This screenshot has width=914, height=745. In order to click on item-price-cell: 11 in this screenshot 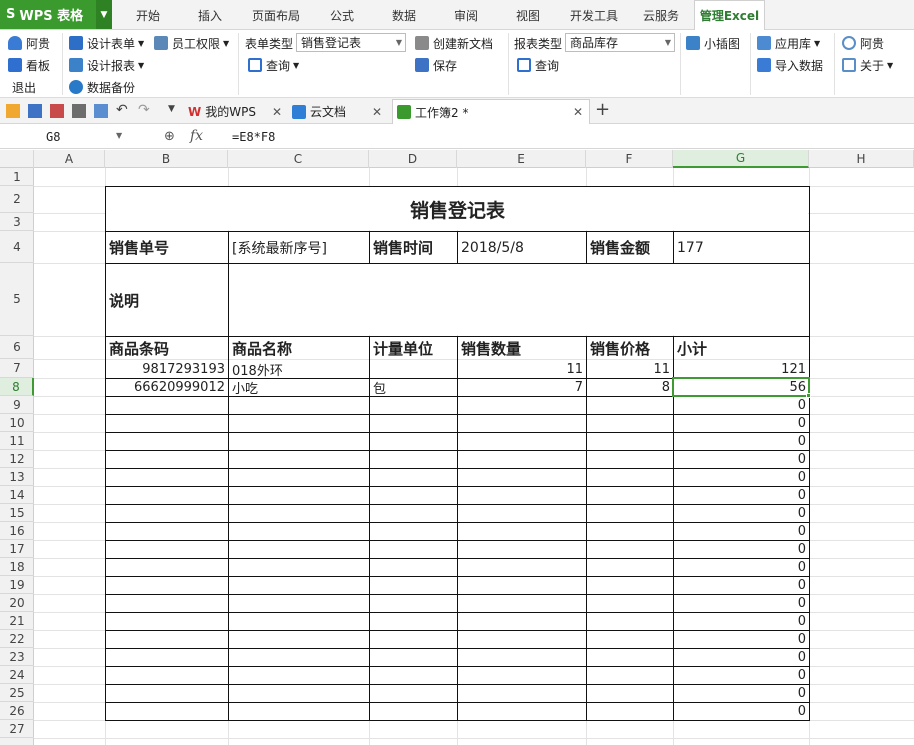, I will do `click(630, 369)`.